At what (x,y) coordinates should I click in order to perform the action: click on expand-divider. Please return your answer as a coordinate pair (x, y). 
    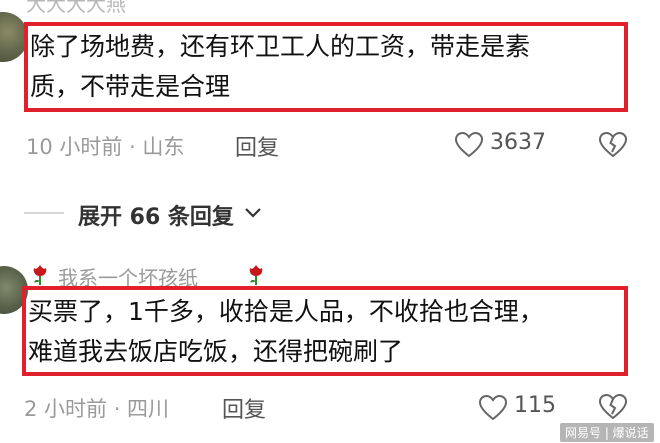
    Looking at the image, I should click on (44, 213).